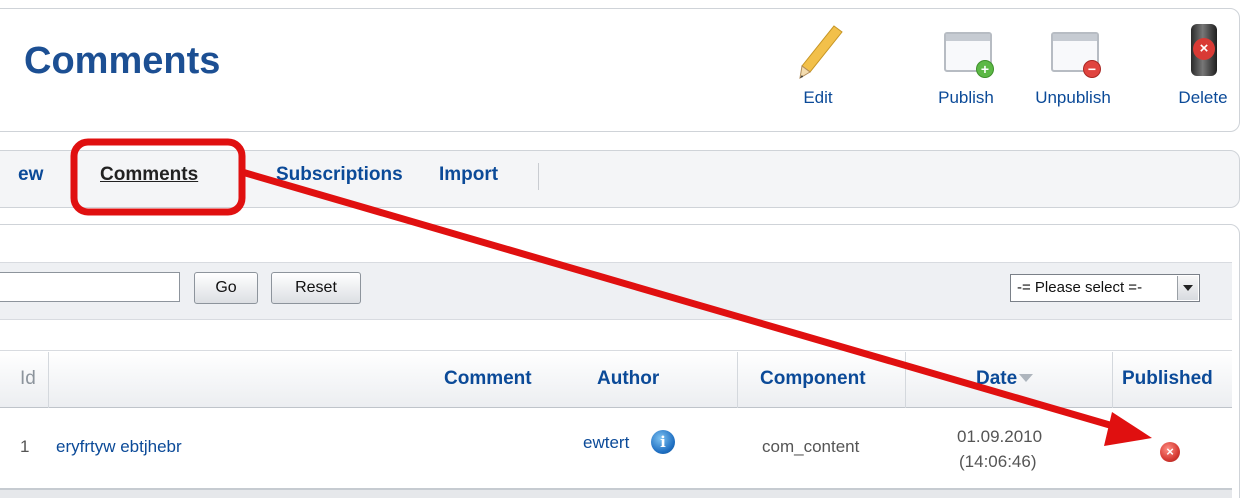  Describe the element at coordinates (1203, 97) in the screenshot. I see `delete-label: Delete` at that location.